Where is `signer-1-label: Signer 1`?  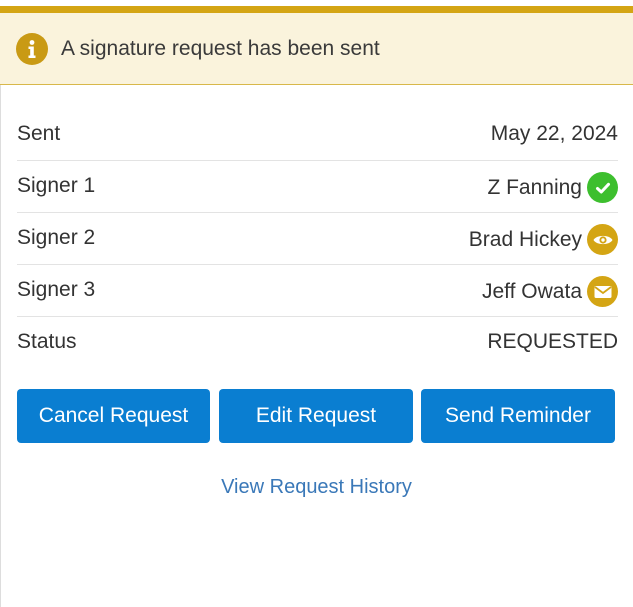
signer-1-label: Signer 1 is located at coordinates (56, 185).